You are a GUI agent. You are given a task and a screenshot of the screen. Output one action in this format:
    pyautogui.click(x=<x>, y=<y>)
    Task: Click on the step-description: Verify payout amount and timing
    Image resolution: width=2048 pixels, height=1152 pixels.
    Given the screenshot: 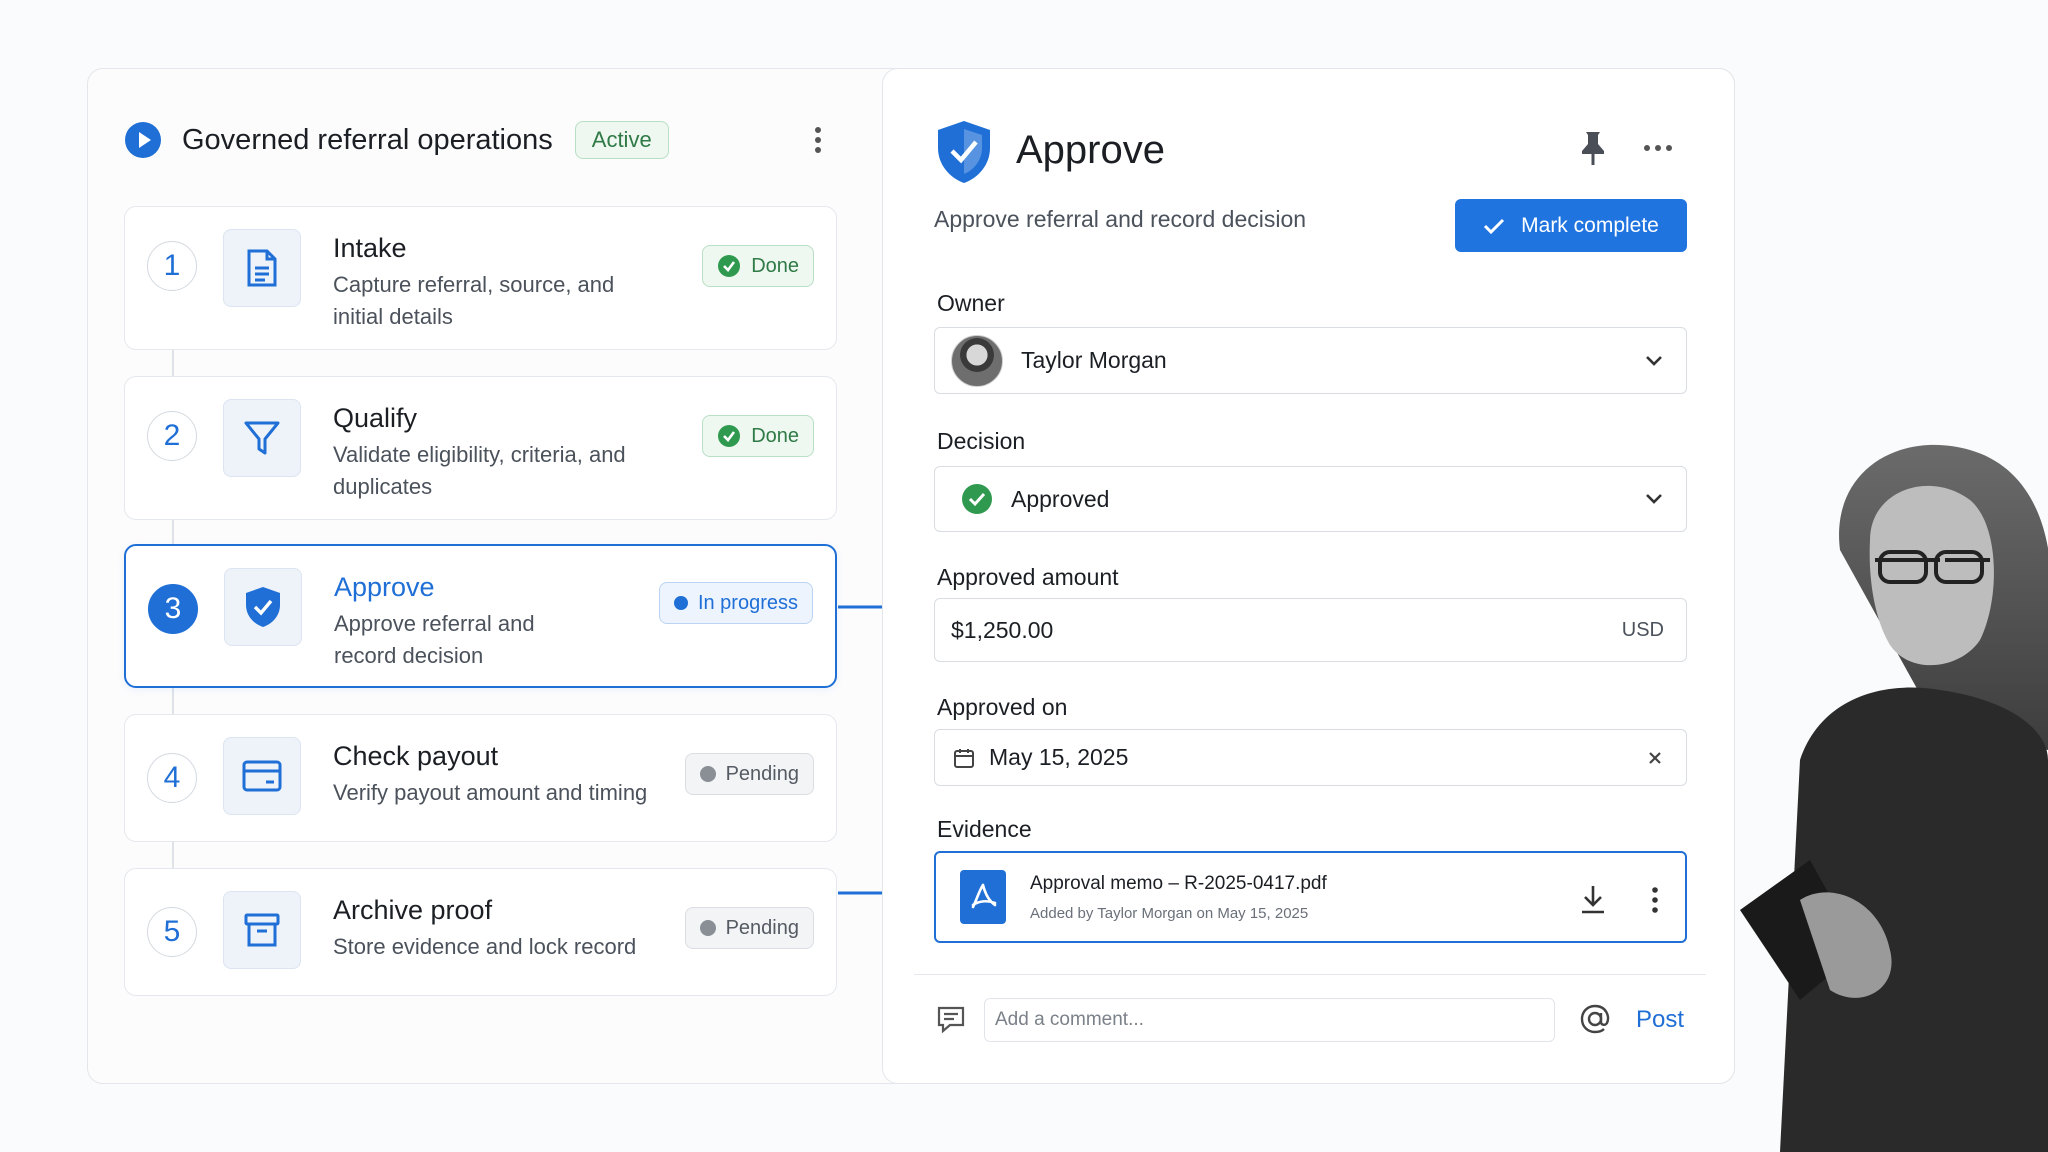 What is the action you would take?
    pyautogui.click(x=490, y=792)
    